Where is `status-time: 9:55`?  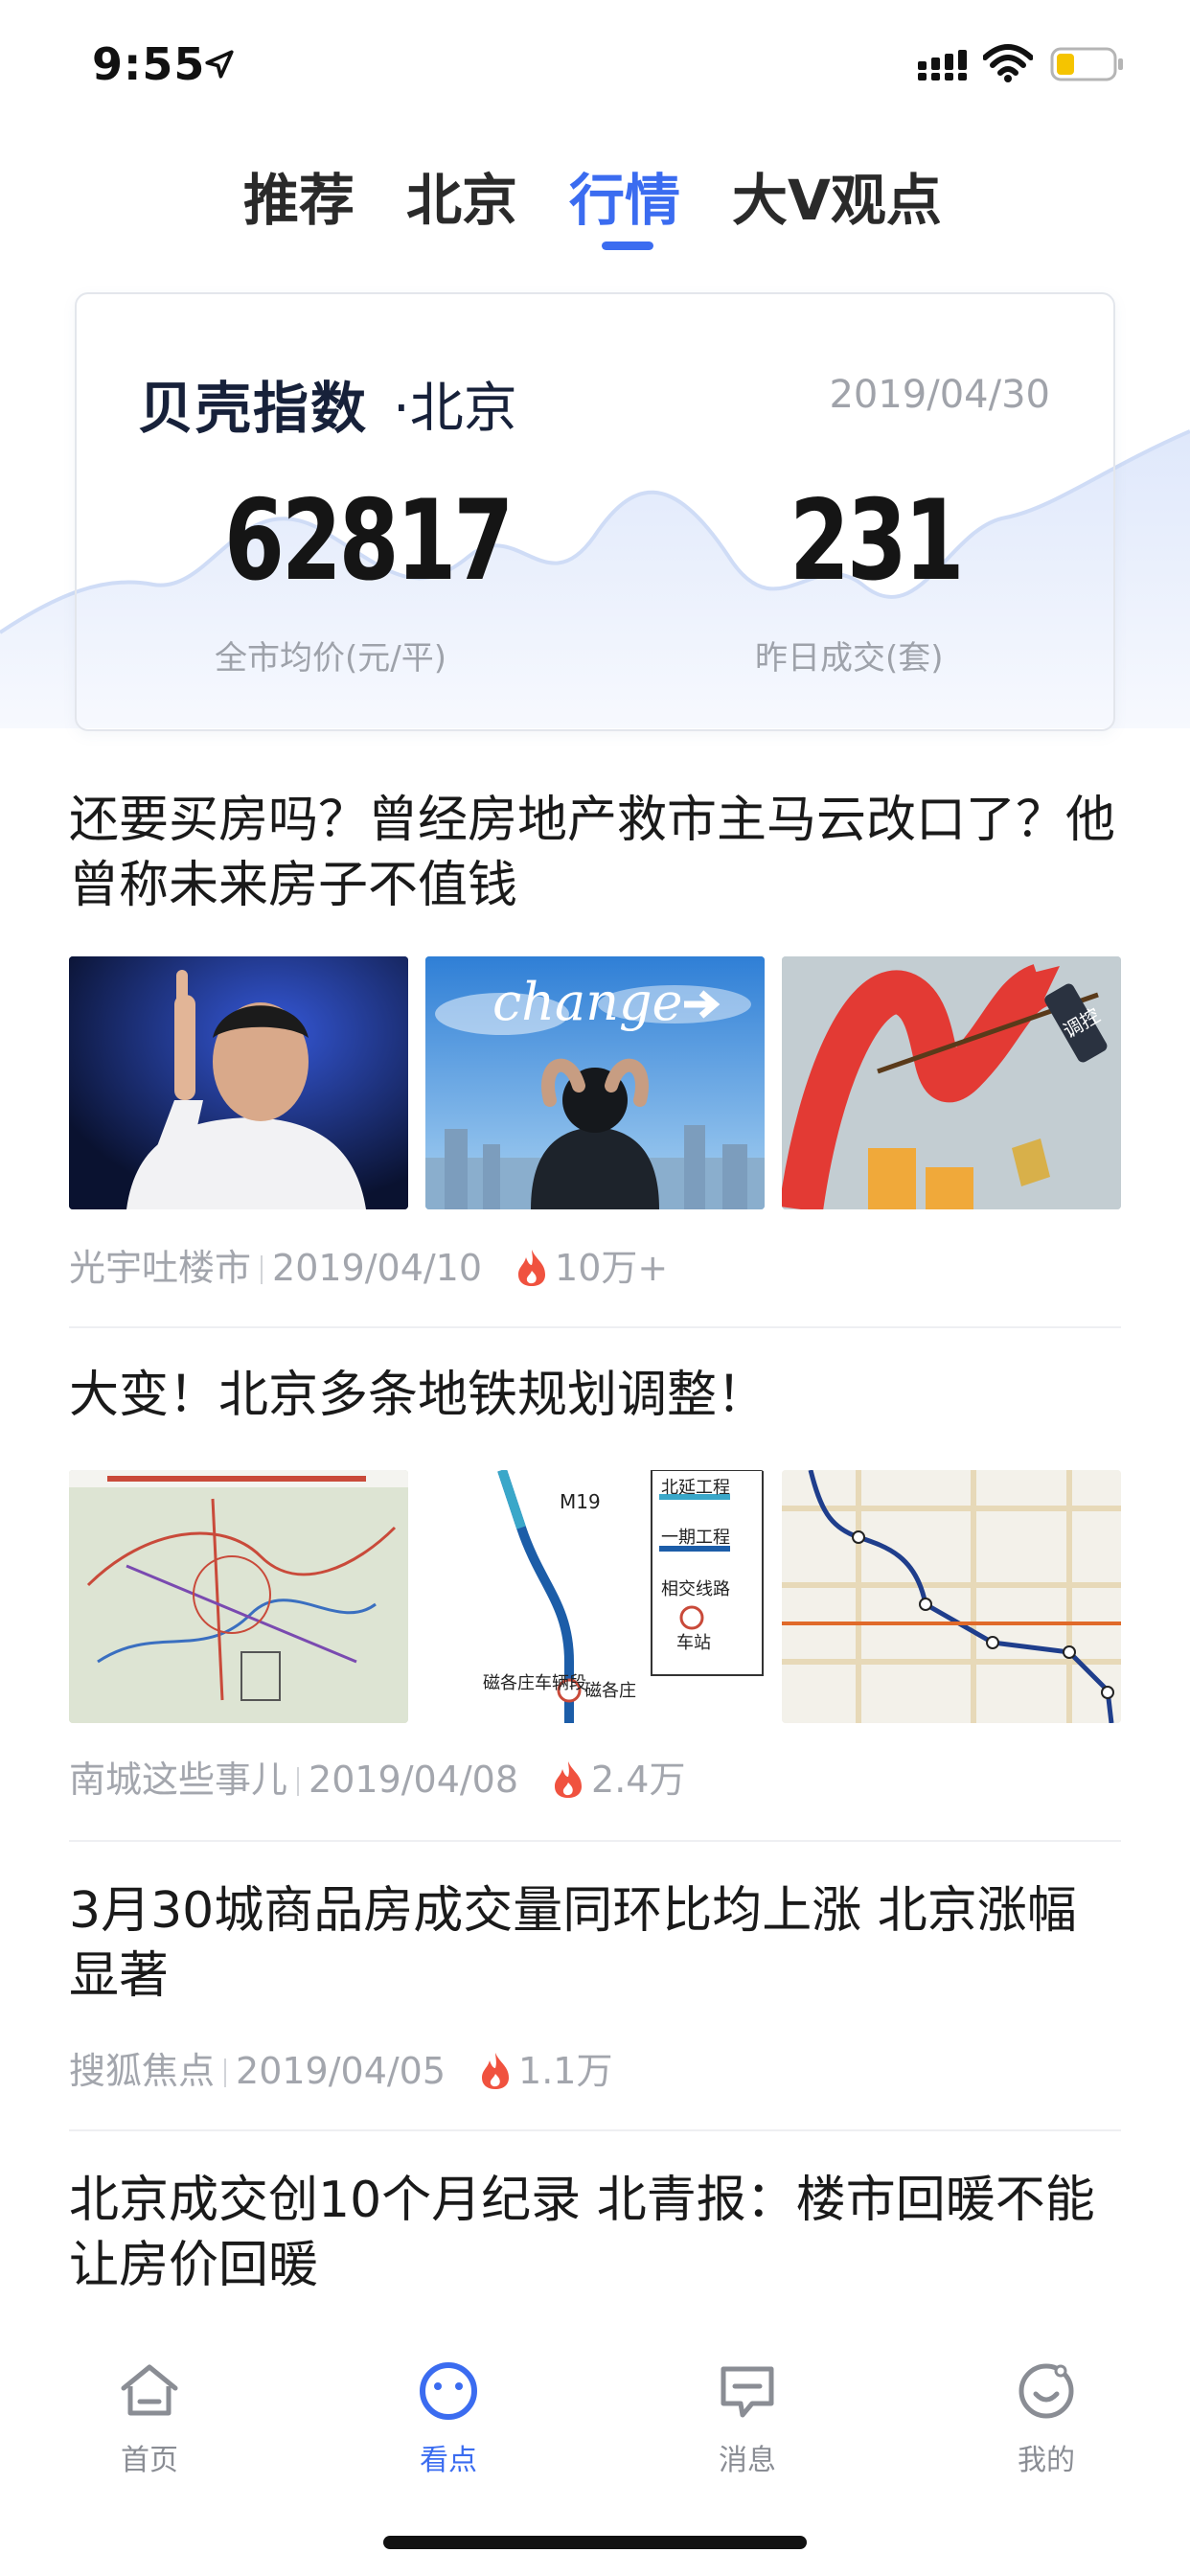
status-time: 9:55 is located at coordinates (149, 64).